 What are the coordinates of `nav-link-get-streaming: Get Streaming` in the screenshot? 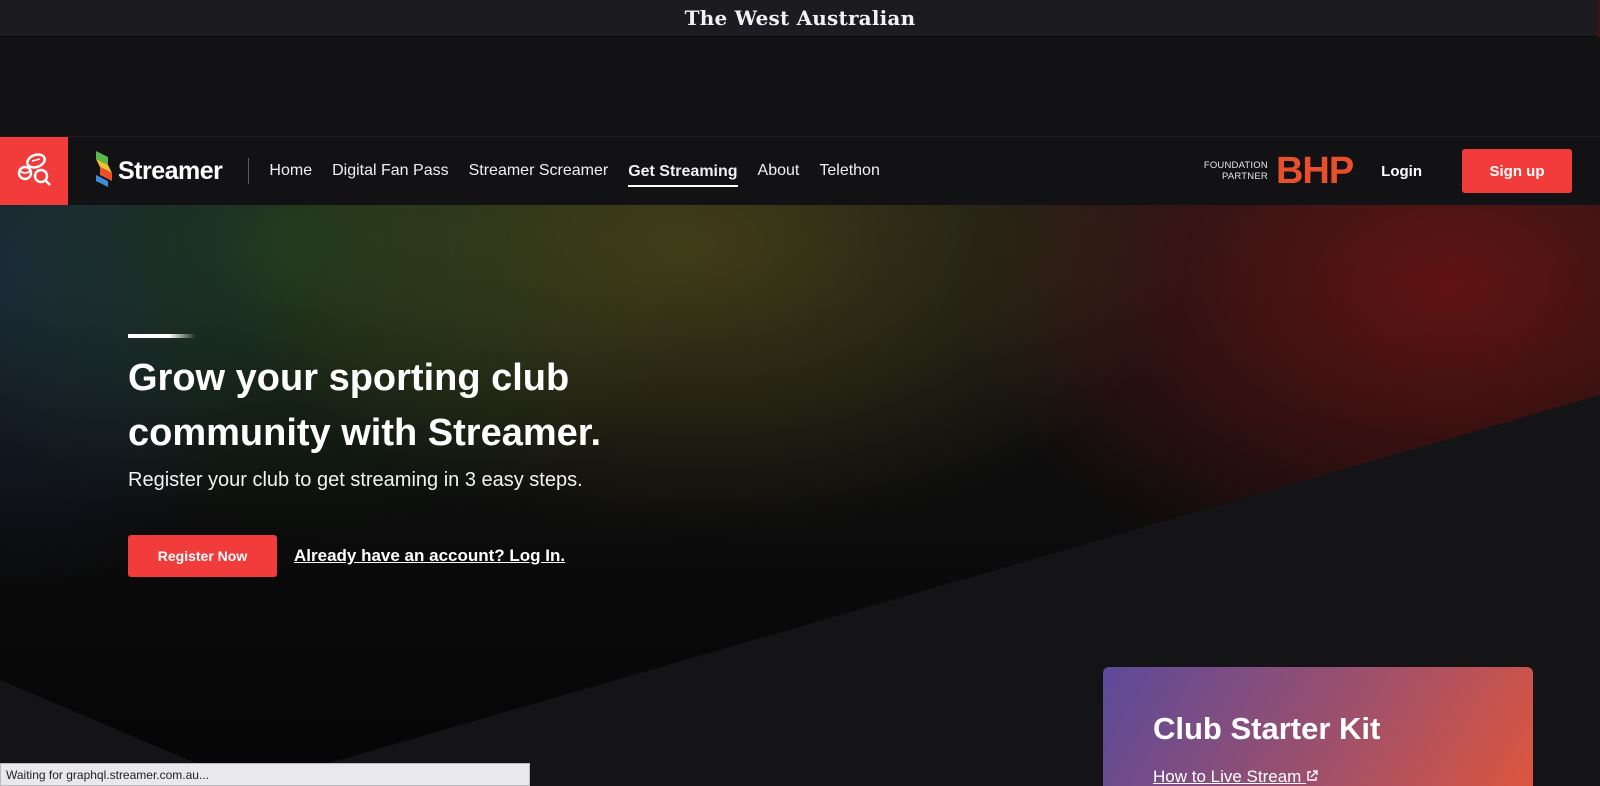 It's located at (683, 172).